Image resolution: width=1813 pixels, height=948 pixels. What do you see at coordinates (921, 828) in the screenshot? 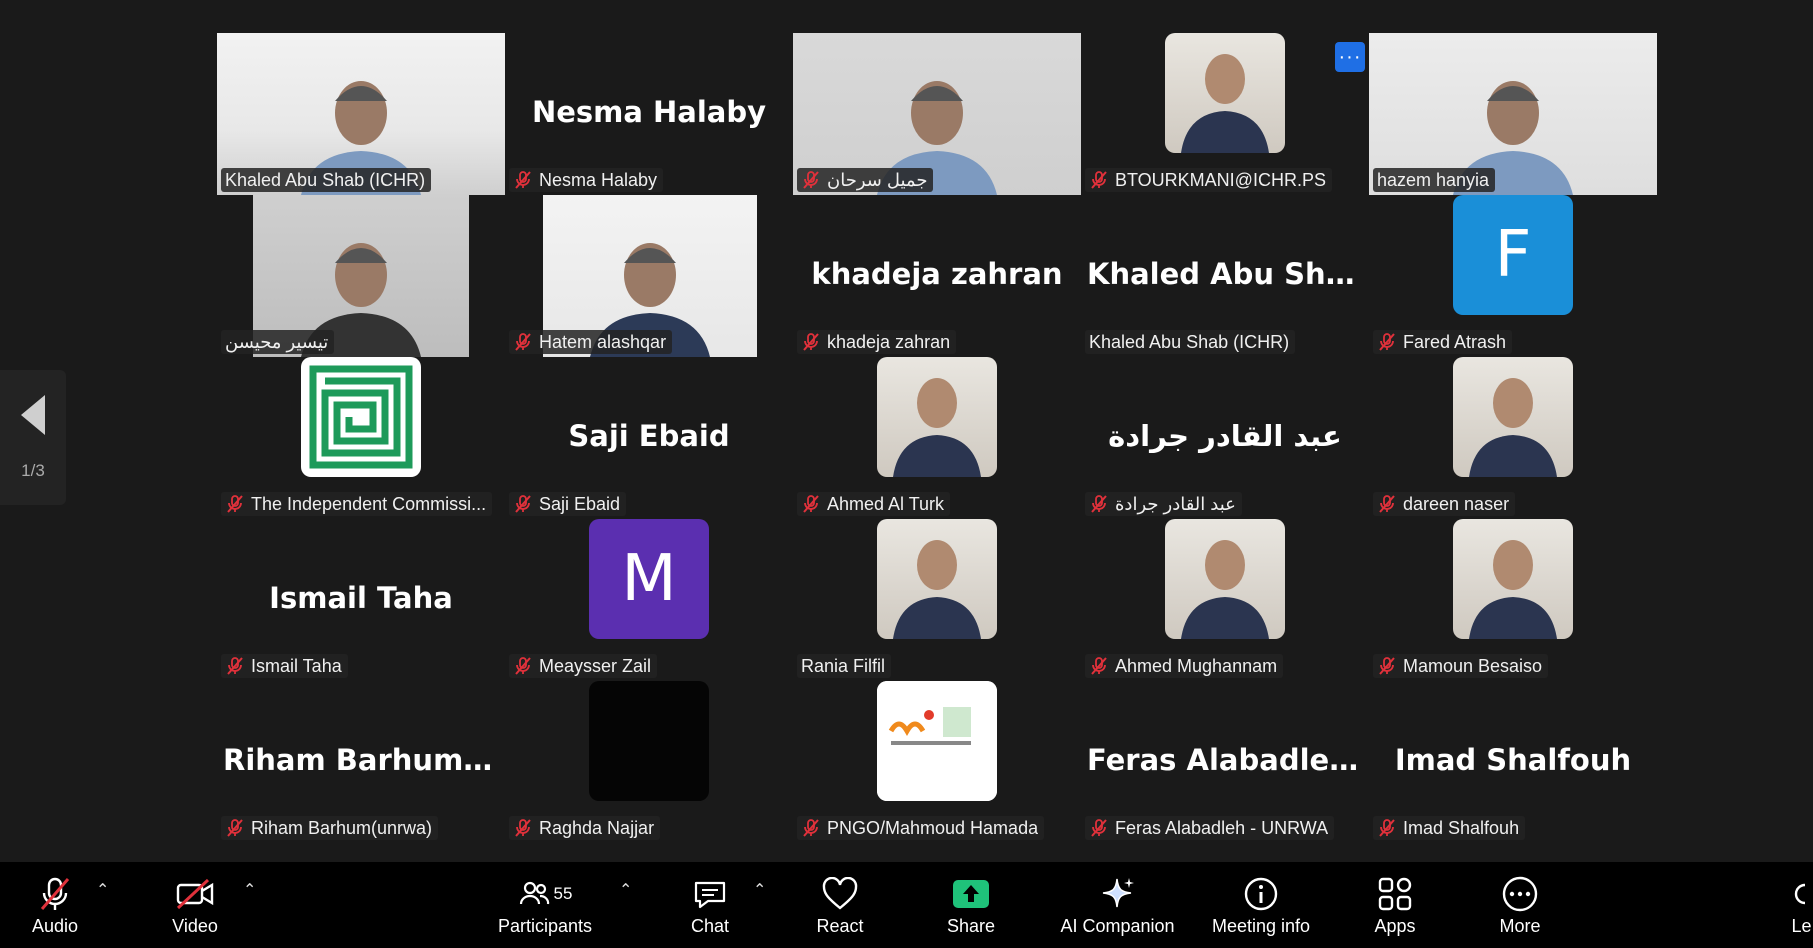
I see `participant-name-tag: PNGO/Mahmoud Hamada` at bounding box center [921, 828].